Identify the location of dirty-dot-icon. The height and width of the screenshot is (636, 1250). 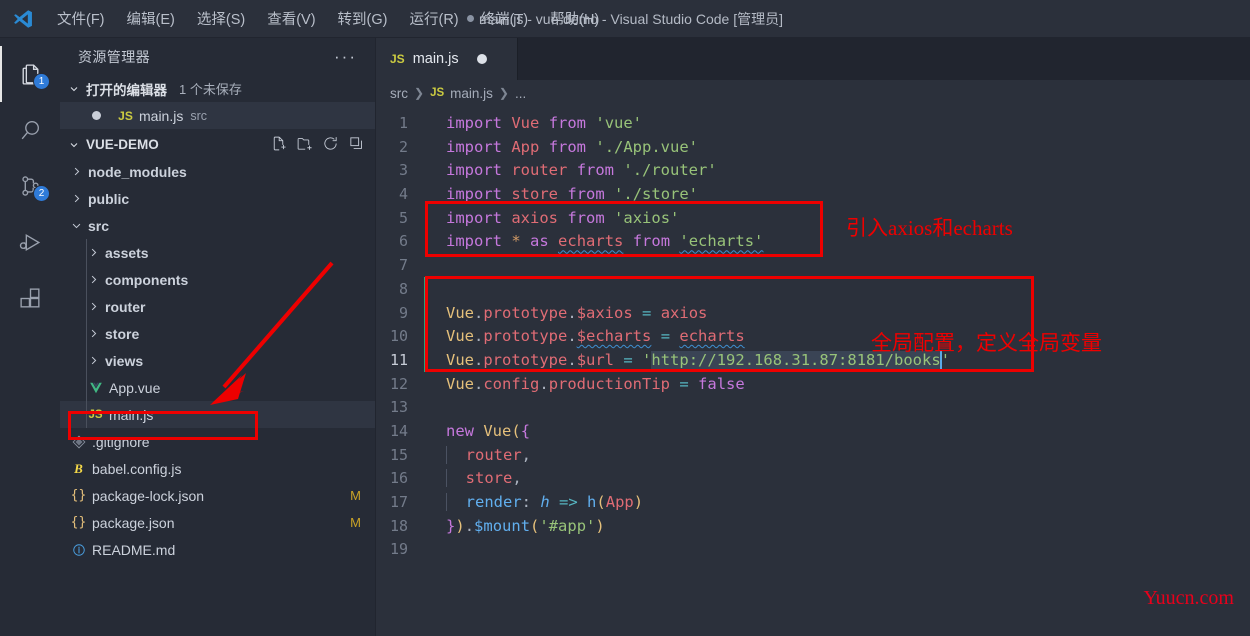
(96, 115).